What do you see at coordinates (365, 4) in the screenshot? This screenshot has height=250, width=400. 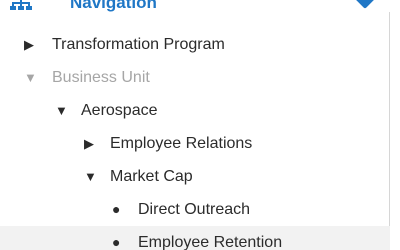 I see `chevron-down-icon` at bounding box center [365, 4].